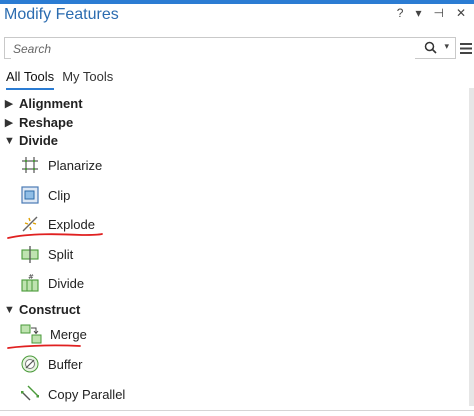  What do you see at coordinates (51, 103) in the screenshot?
I see `category-label: Alignment` at bounding box center [51, 103].